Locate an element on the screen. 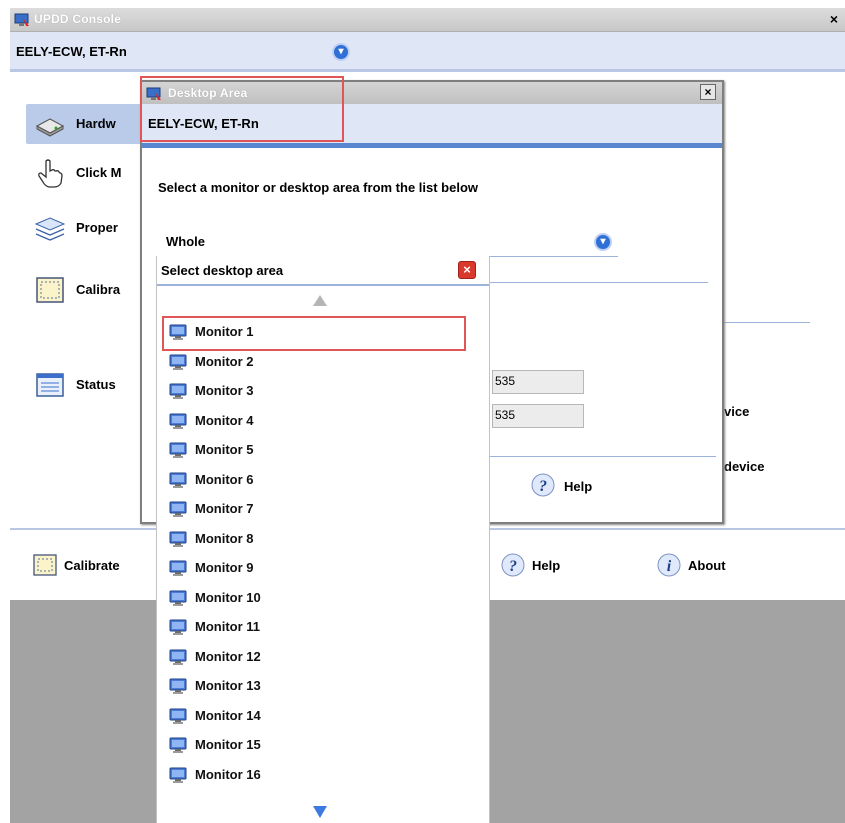 The height and width of the screenshot is (823, 845). value-field-2: 535 is located at coordinates (538, 416).